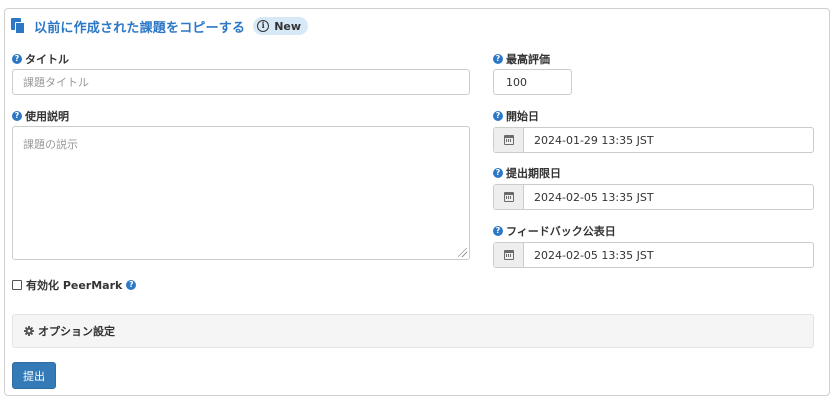  Describe the element at coordinates (288, 26) in the screenshot. I see `new-badge-label: New` at that location.